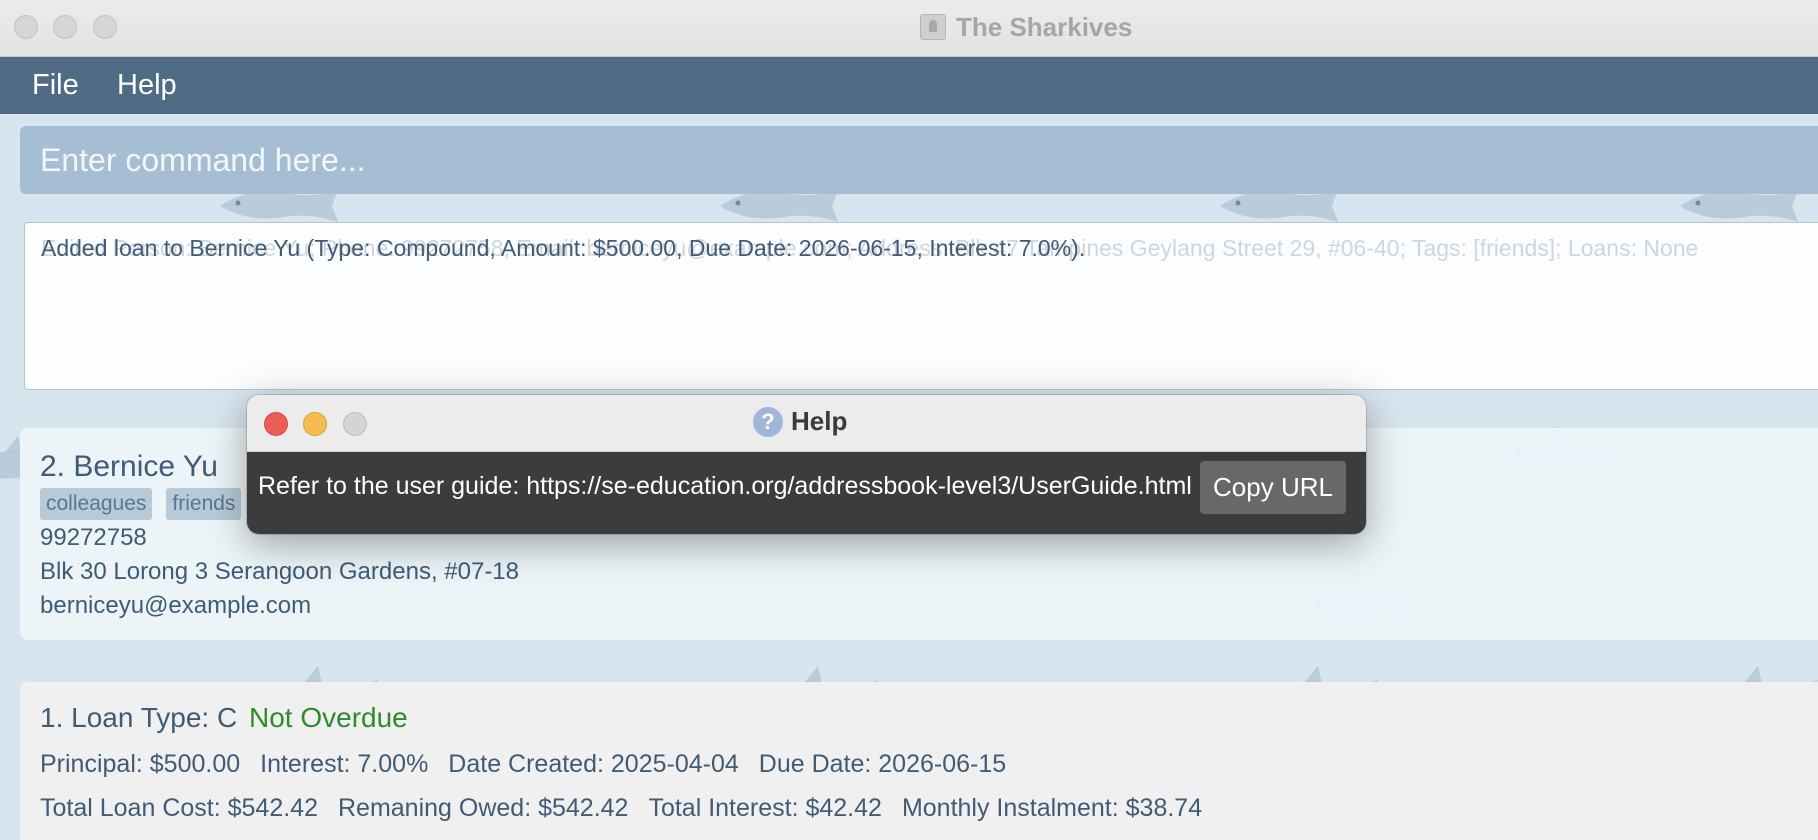  Describe the element at coordinates (204, 504) in the screenshot. I see `tag: friends` at that location.